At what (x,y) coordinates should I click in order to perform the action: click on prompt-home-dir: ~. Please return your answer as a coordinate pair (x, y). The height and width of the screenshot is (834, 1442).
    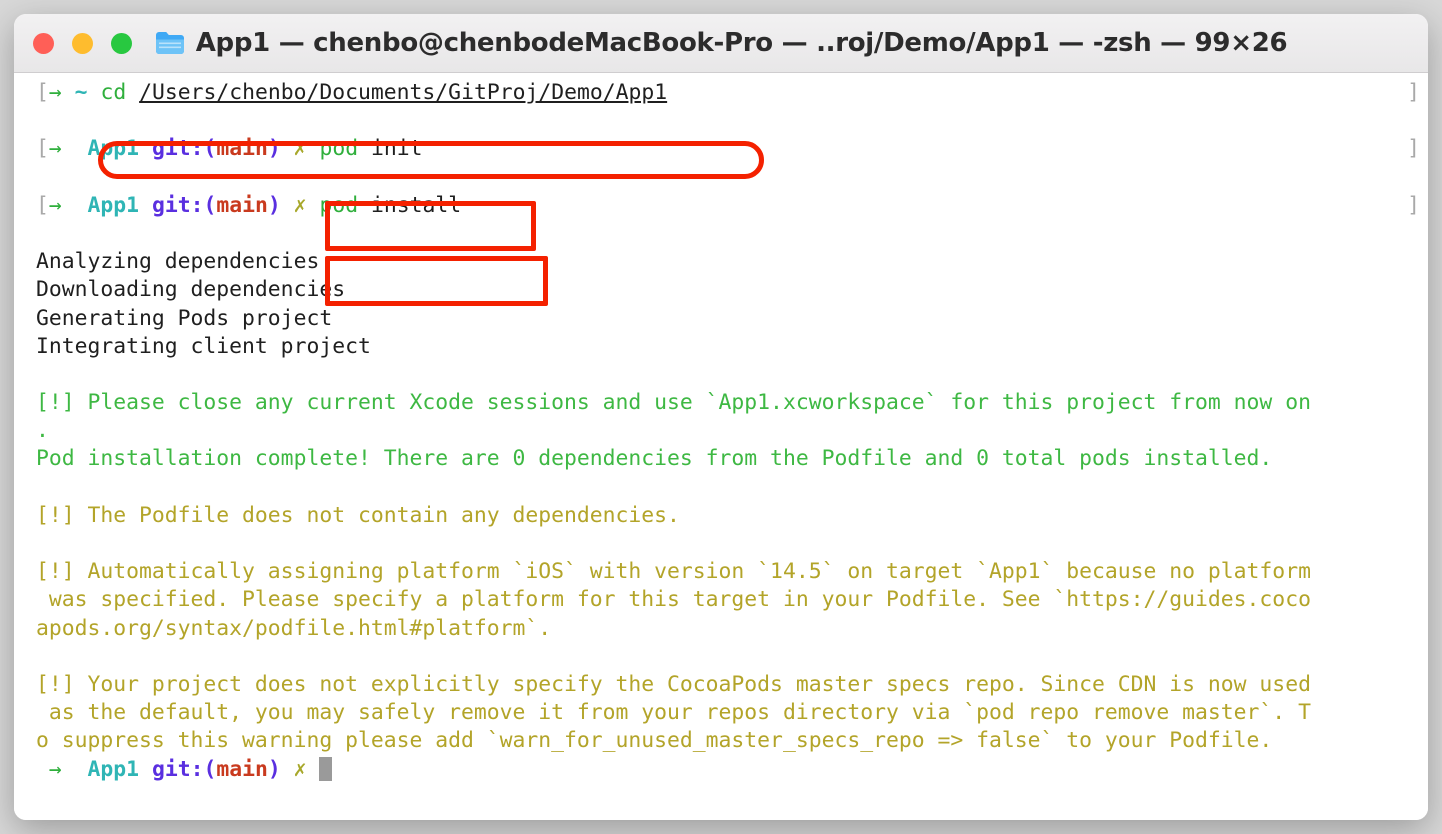
    Looking at the image, I should click on (81, 92).